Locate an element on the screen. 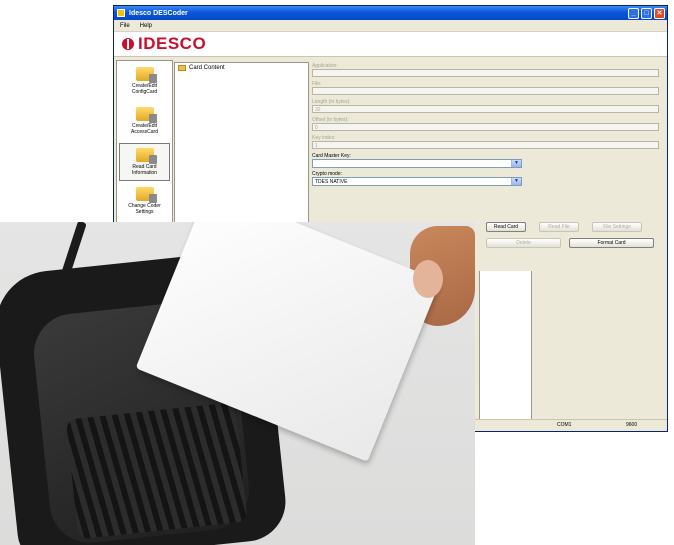  menu-help: Help is located at coordinates (146, 26).